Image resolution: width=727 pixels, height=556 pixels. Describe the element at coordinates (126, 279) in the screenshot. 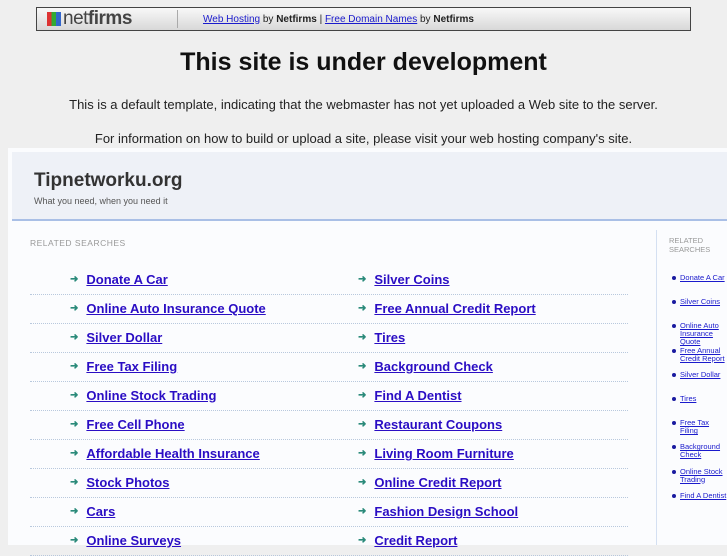

I see `search-link: Donate A Car` at that location.